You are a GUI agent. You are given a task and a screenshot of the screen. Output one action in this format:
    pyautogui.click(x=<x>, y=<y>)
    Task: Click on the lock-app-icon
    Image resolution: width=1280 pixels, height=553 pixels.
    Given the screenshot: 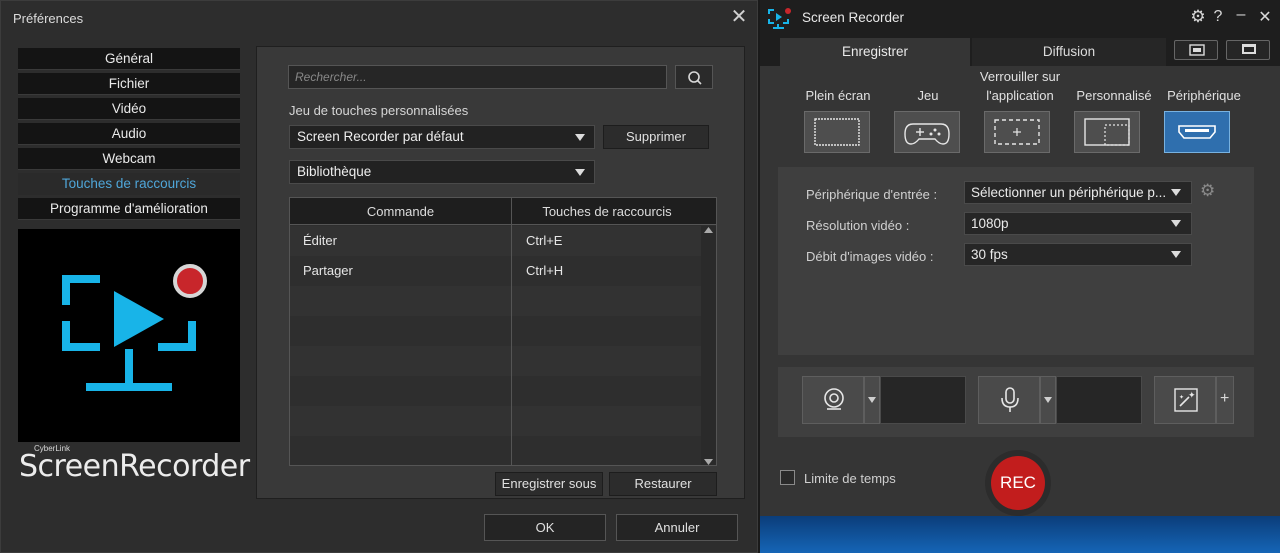 What is the action you would take?
    pyautogui.click(x=1017, y=132)
    